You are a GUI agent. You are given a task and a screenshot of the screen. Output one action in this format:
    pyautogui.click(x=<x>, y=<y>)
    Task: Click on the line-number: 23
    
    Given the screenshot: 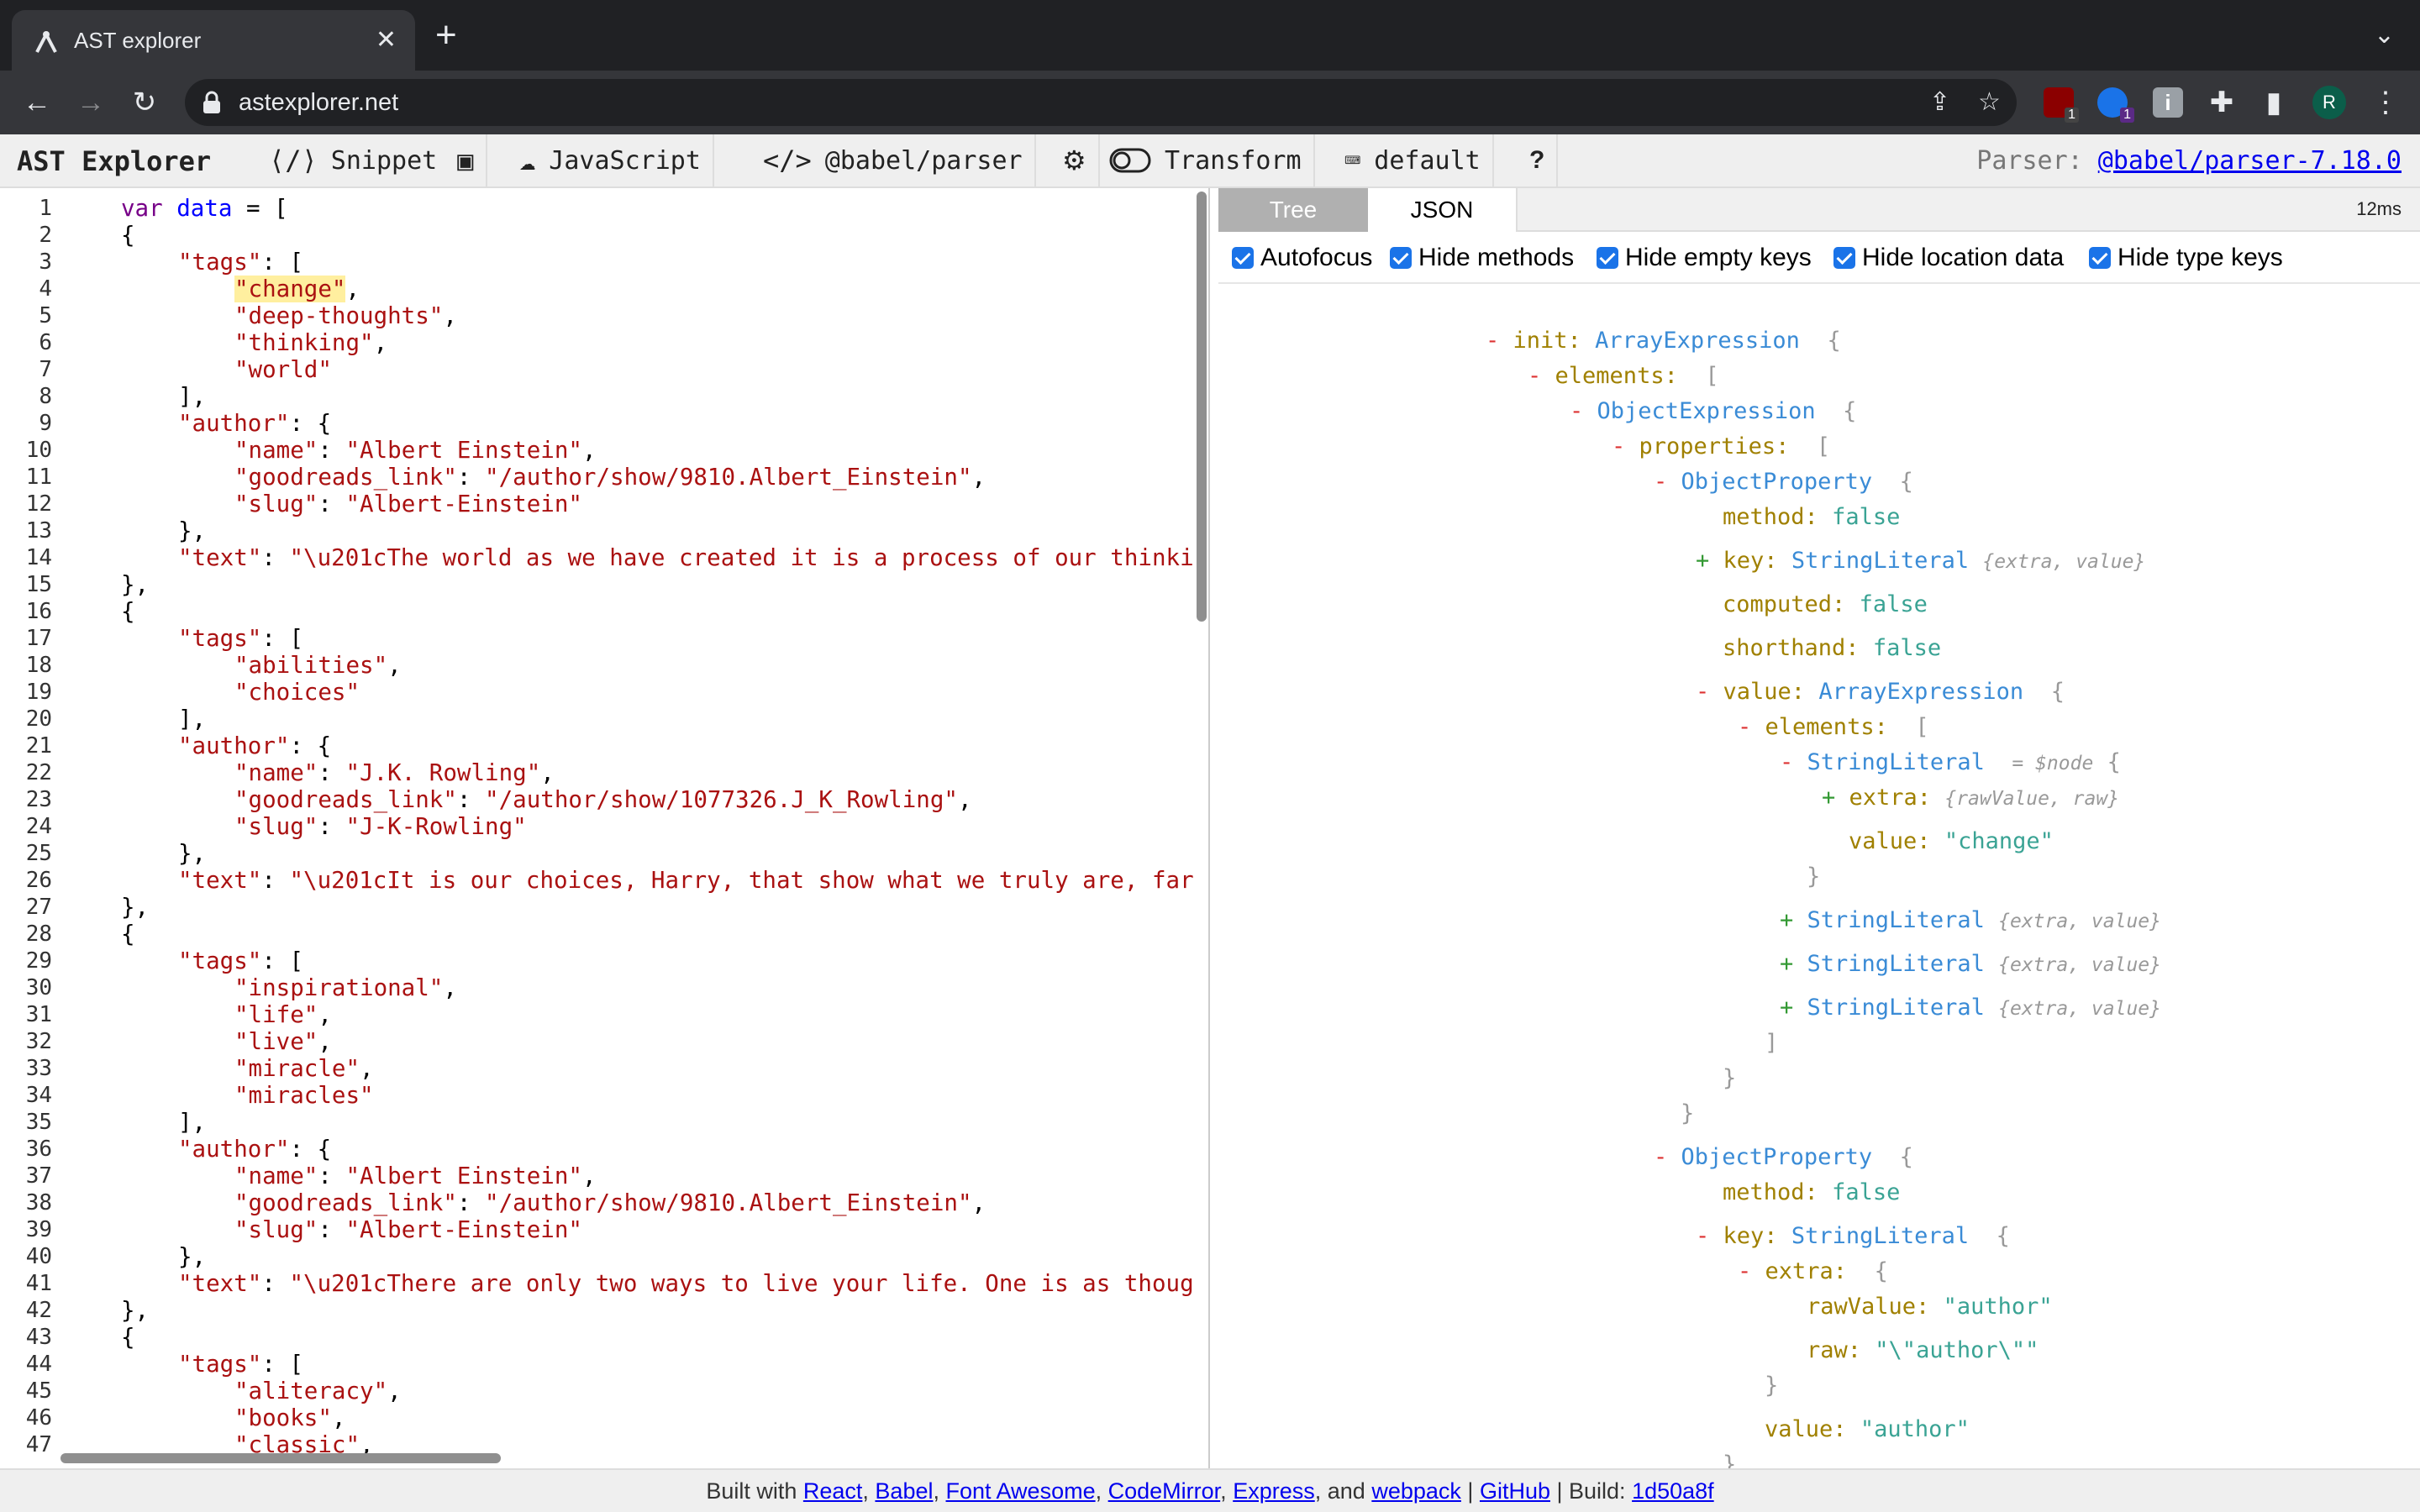 What is the action you would take?
    pyautogui.click(x=38, y=799)
    